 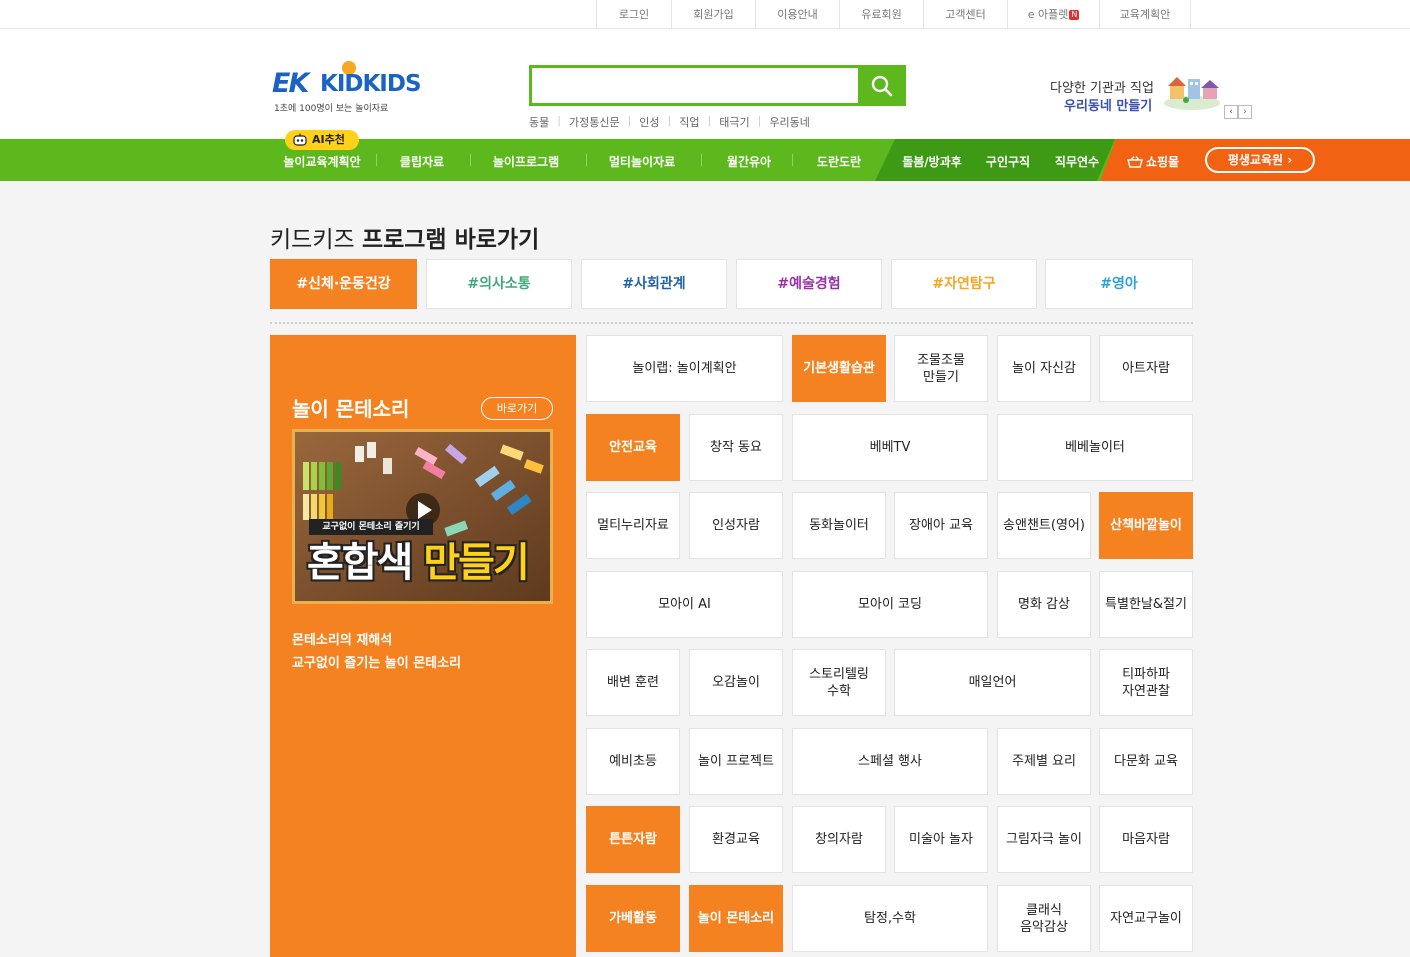 I want to click on program-cell: 기본생활습관, so click(x=839, y=368).